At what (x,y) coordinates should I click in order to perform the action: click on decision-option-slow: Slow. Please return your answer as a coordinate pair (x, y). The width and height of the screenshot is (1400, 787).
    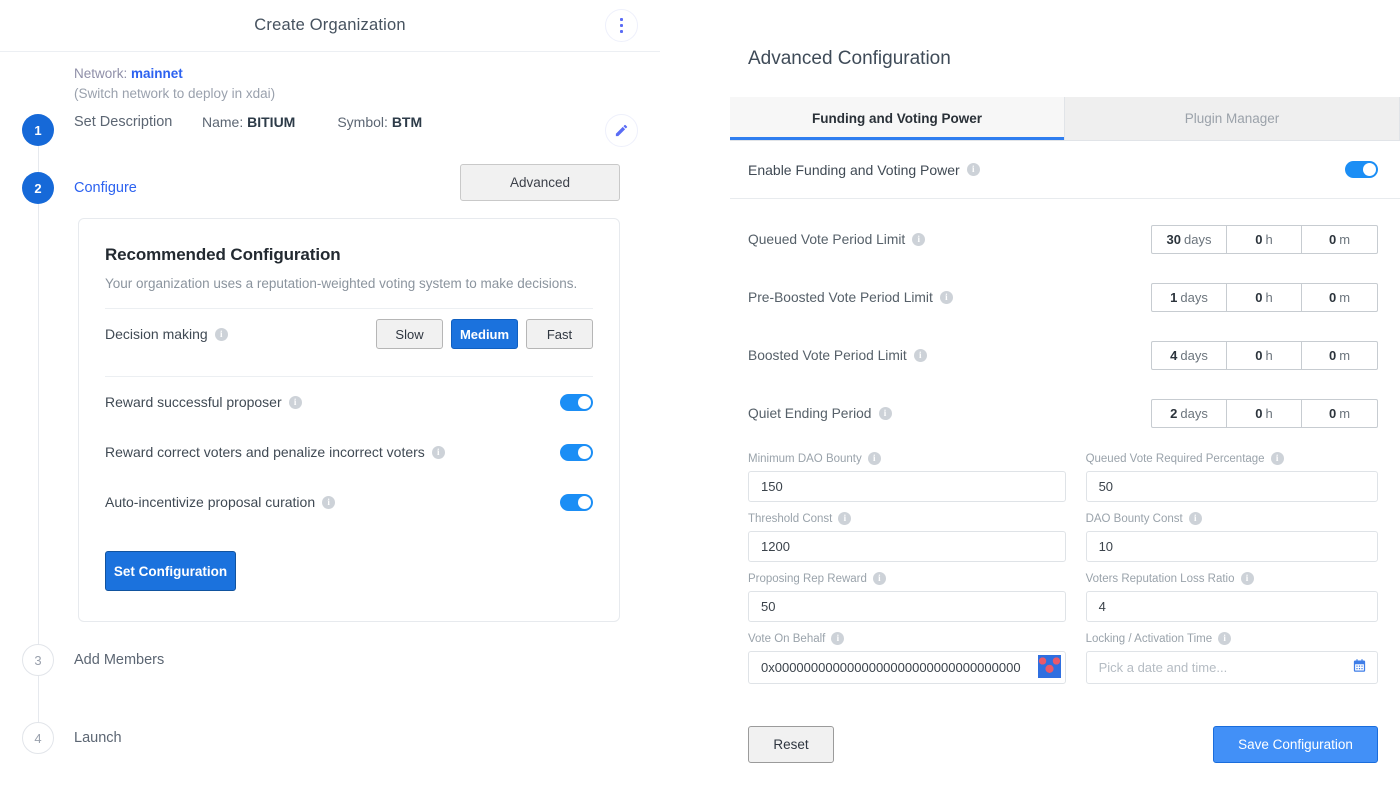
    Looking at the image, I should click on (409, 334).